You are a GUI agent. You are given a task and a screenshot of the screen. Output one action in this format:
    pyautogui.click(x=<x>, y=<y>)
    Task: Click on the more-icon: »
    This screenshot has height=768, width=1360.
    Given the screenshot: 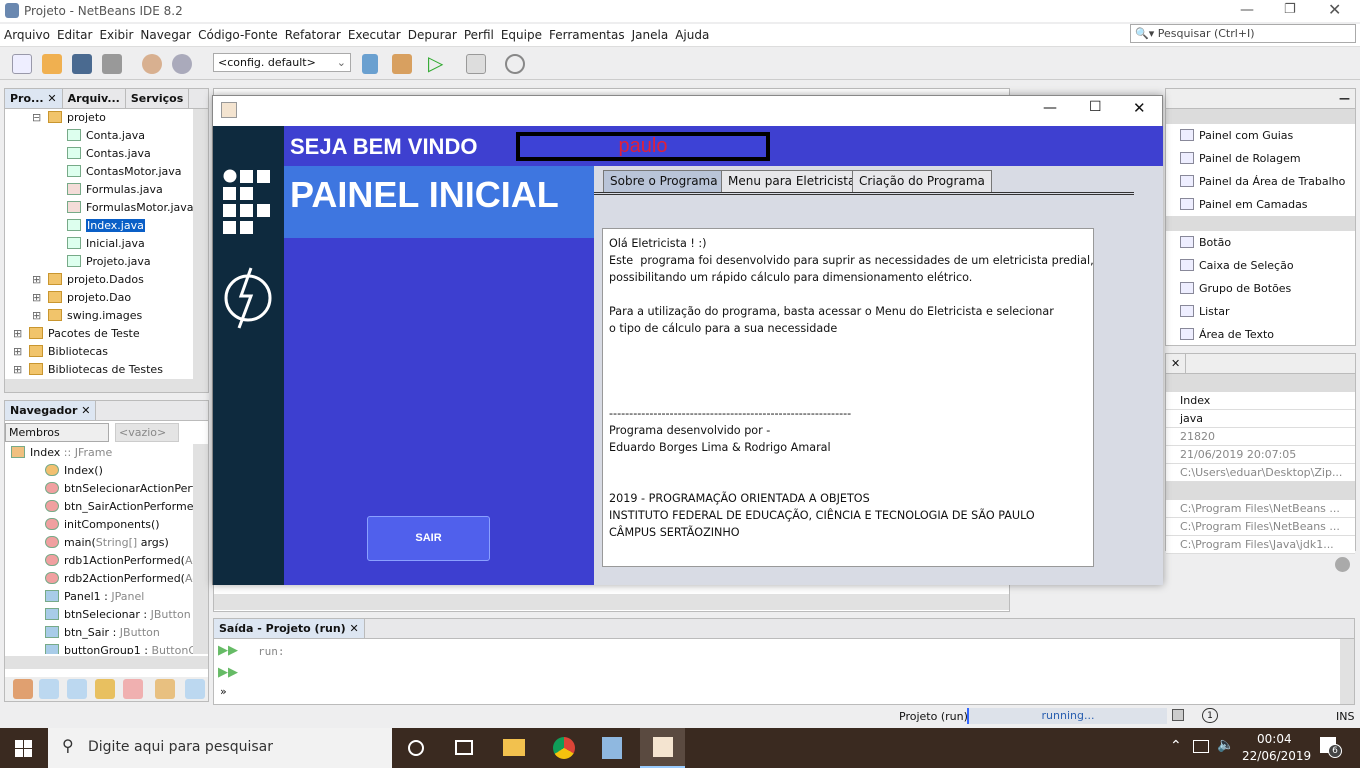 What is the action you would take?
    pyautogui.click(x=223, y=691)
    